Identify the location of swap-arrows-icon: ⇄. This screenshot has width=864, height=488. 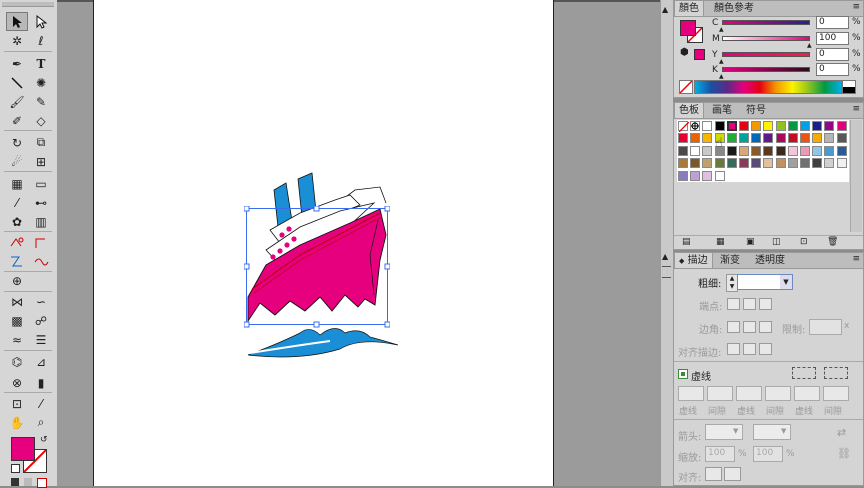
(841, 432).